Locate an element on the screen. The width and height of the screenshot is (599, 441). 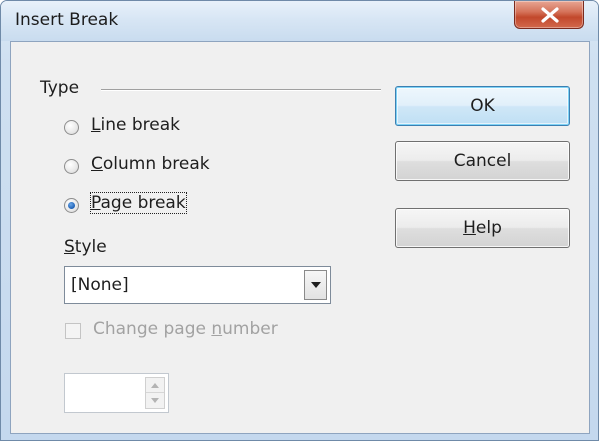
spinner-up-button is located at coordinates (155, 385).